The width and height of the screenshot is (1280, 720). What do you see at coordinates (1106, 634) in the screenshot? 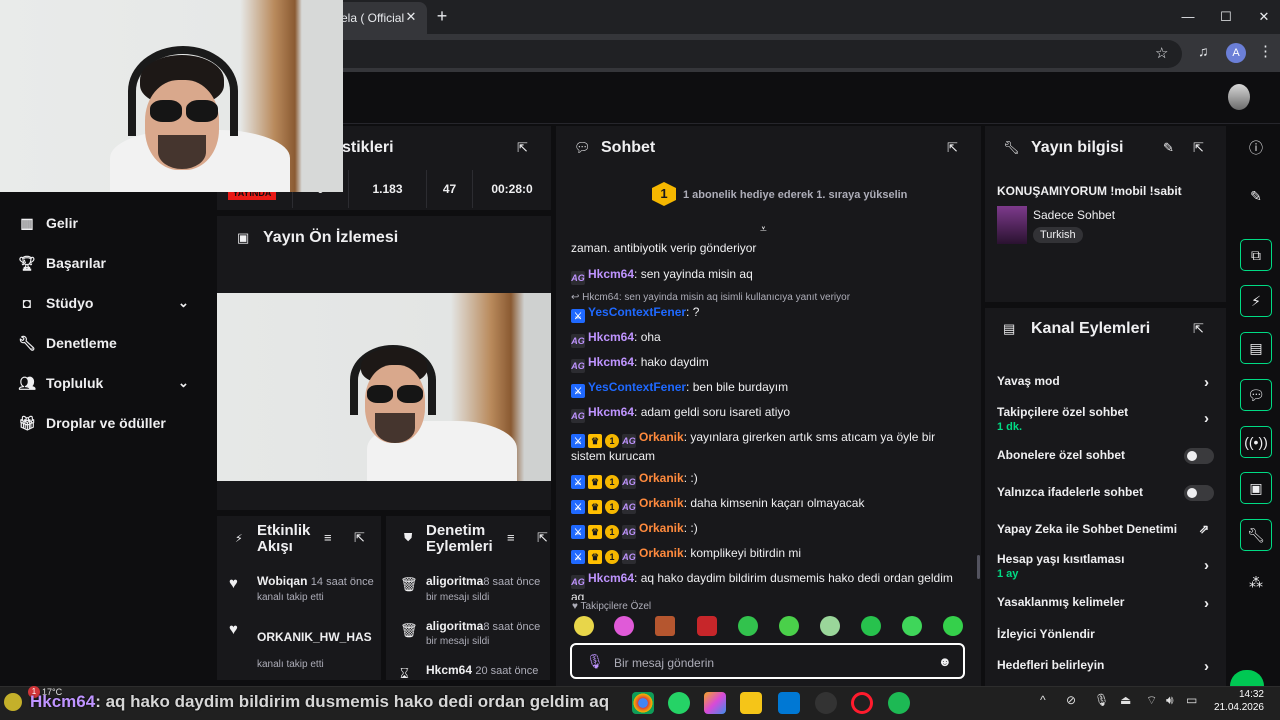
I see `action-raid: İzleyici Yönlendir` at bounding box center [1106, 634].